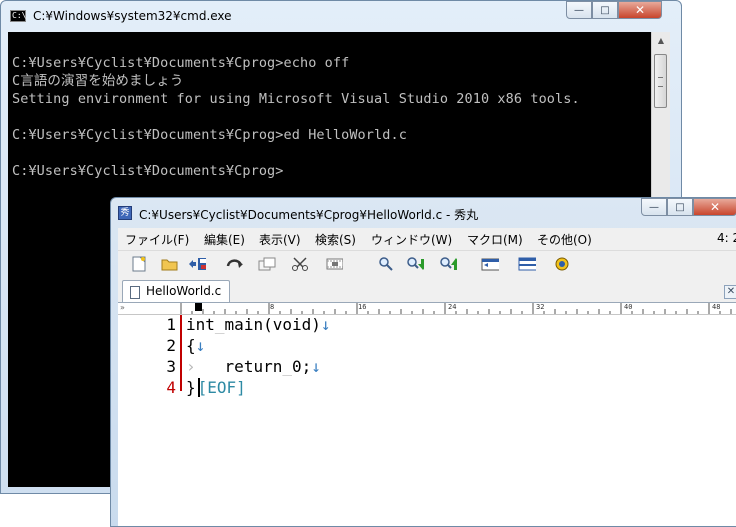 This screenshot has height=527, width=736. I want to click on search-icon, so click(386, 264).